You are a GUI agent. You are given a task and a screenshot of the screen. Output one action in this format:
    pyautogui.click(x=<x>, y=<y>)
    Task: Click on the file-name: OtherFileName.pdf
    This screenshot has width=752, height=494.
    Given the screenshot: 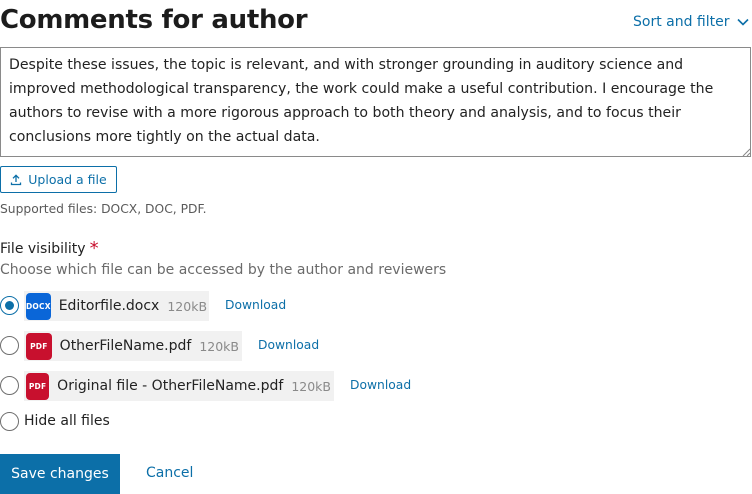 What is the action you would take?
    pyautogui.click(x=125, y=346)
    